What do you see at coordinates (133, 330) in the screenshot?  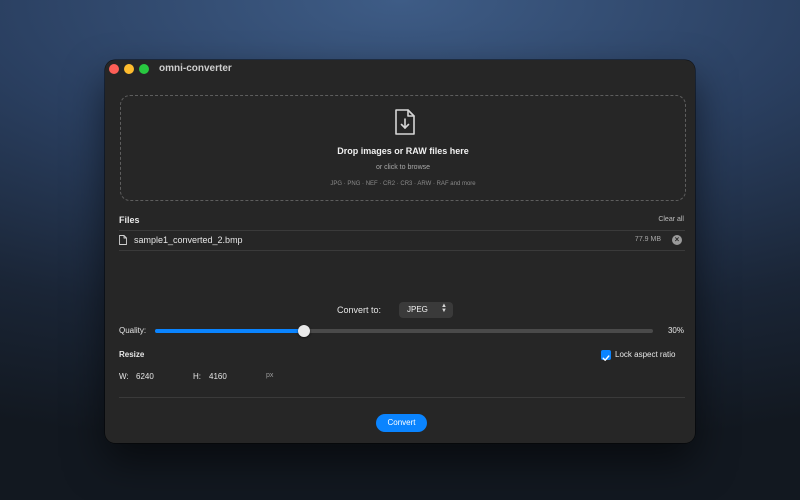 I see `quality-label: Quality:` at bounding box center [133, 330].